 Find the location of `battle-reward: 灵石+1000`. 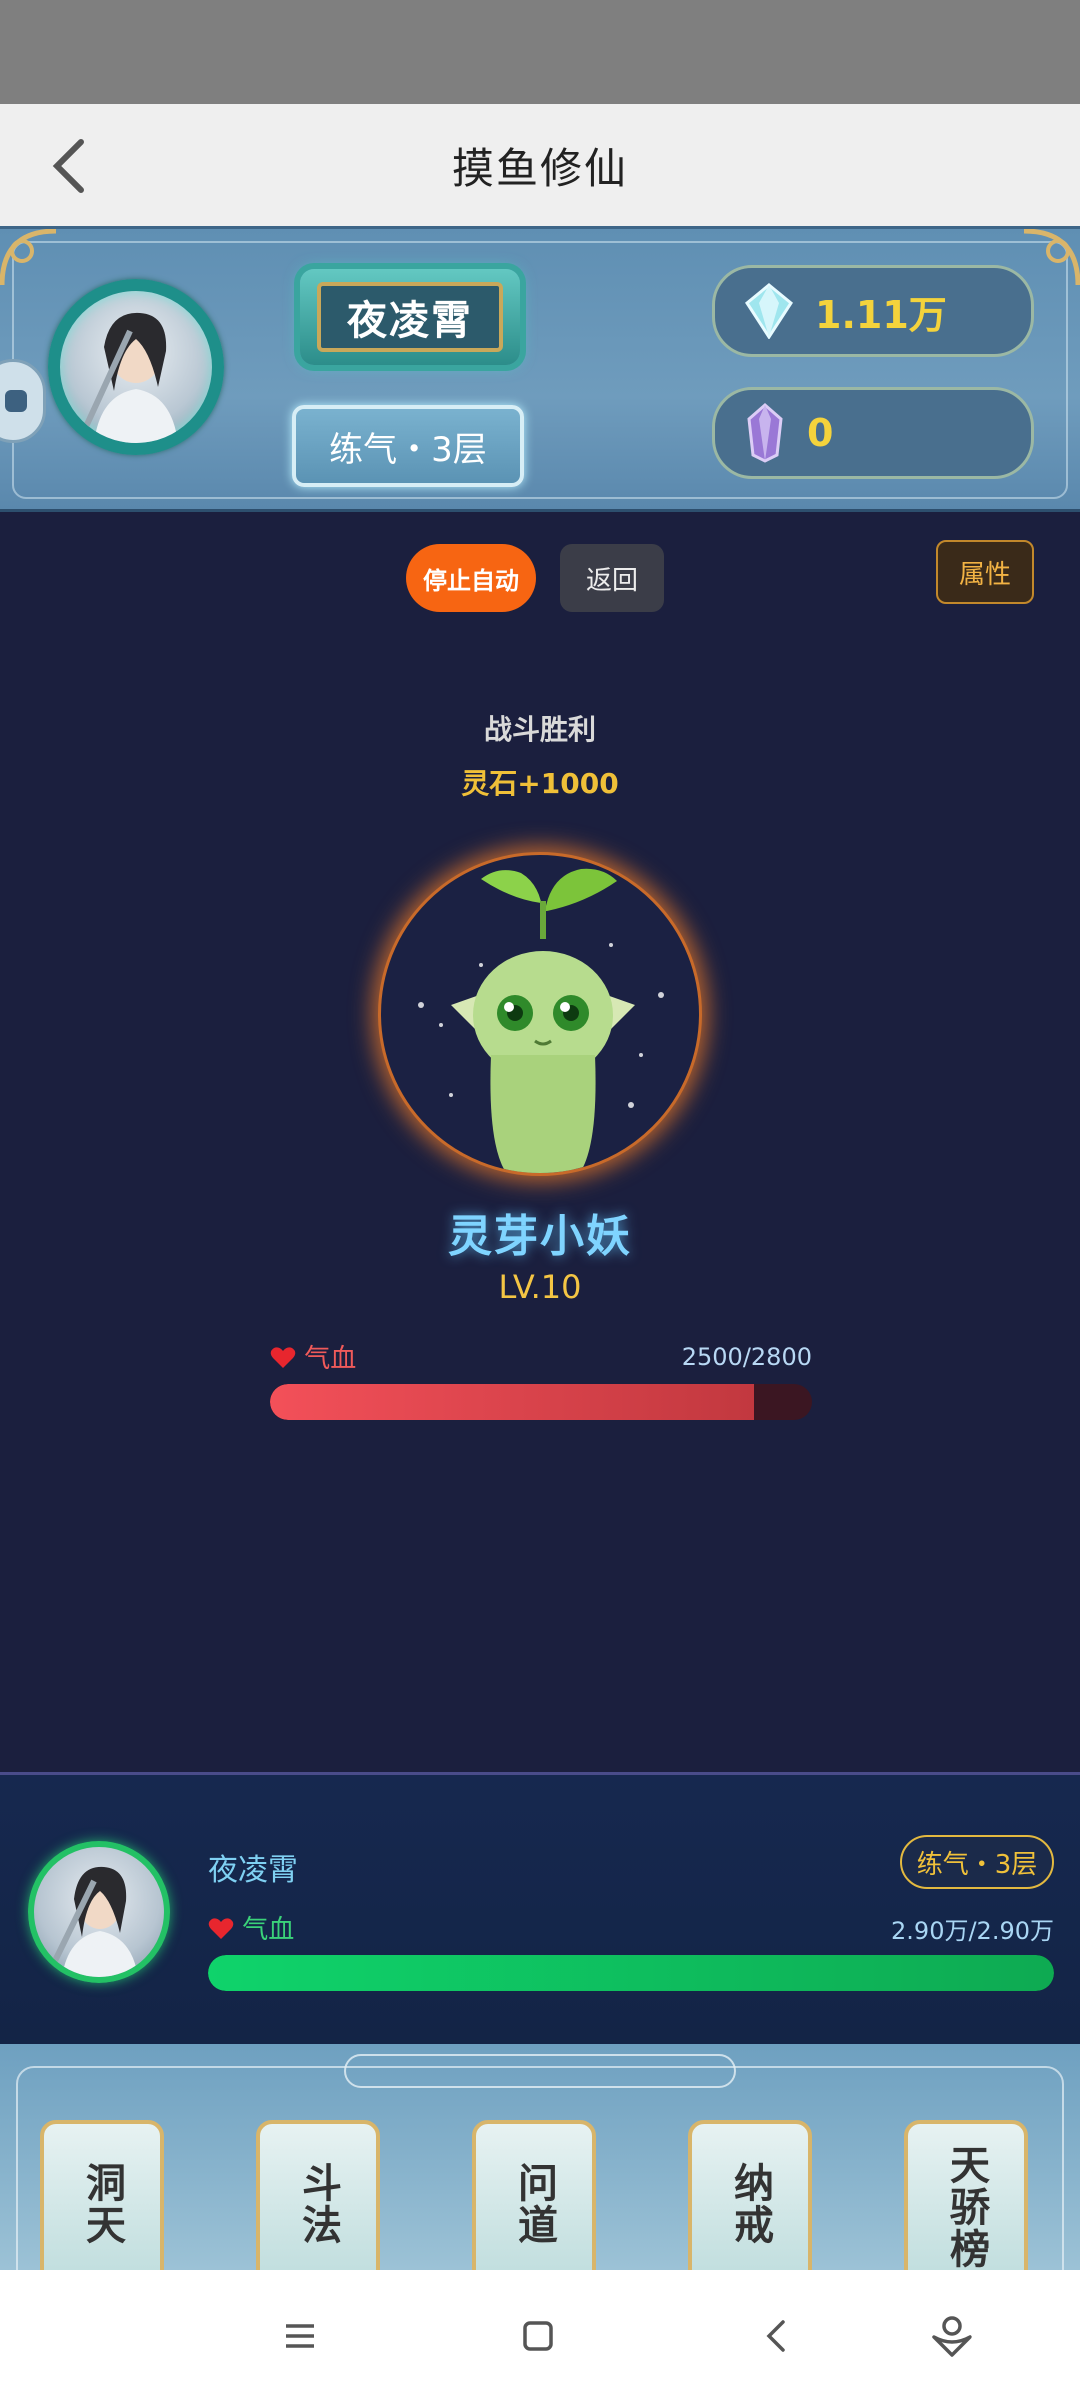

battle-reward: 灵石+1000 is located at coordinates (540, 783).